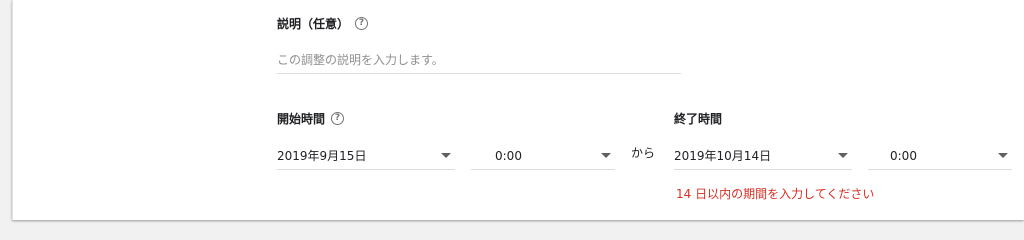 The image size is (1024, 240). I want to click on end-time-select: 0:00, so click(940, 156).